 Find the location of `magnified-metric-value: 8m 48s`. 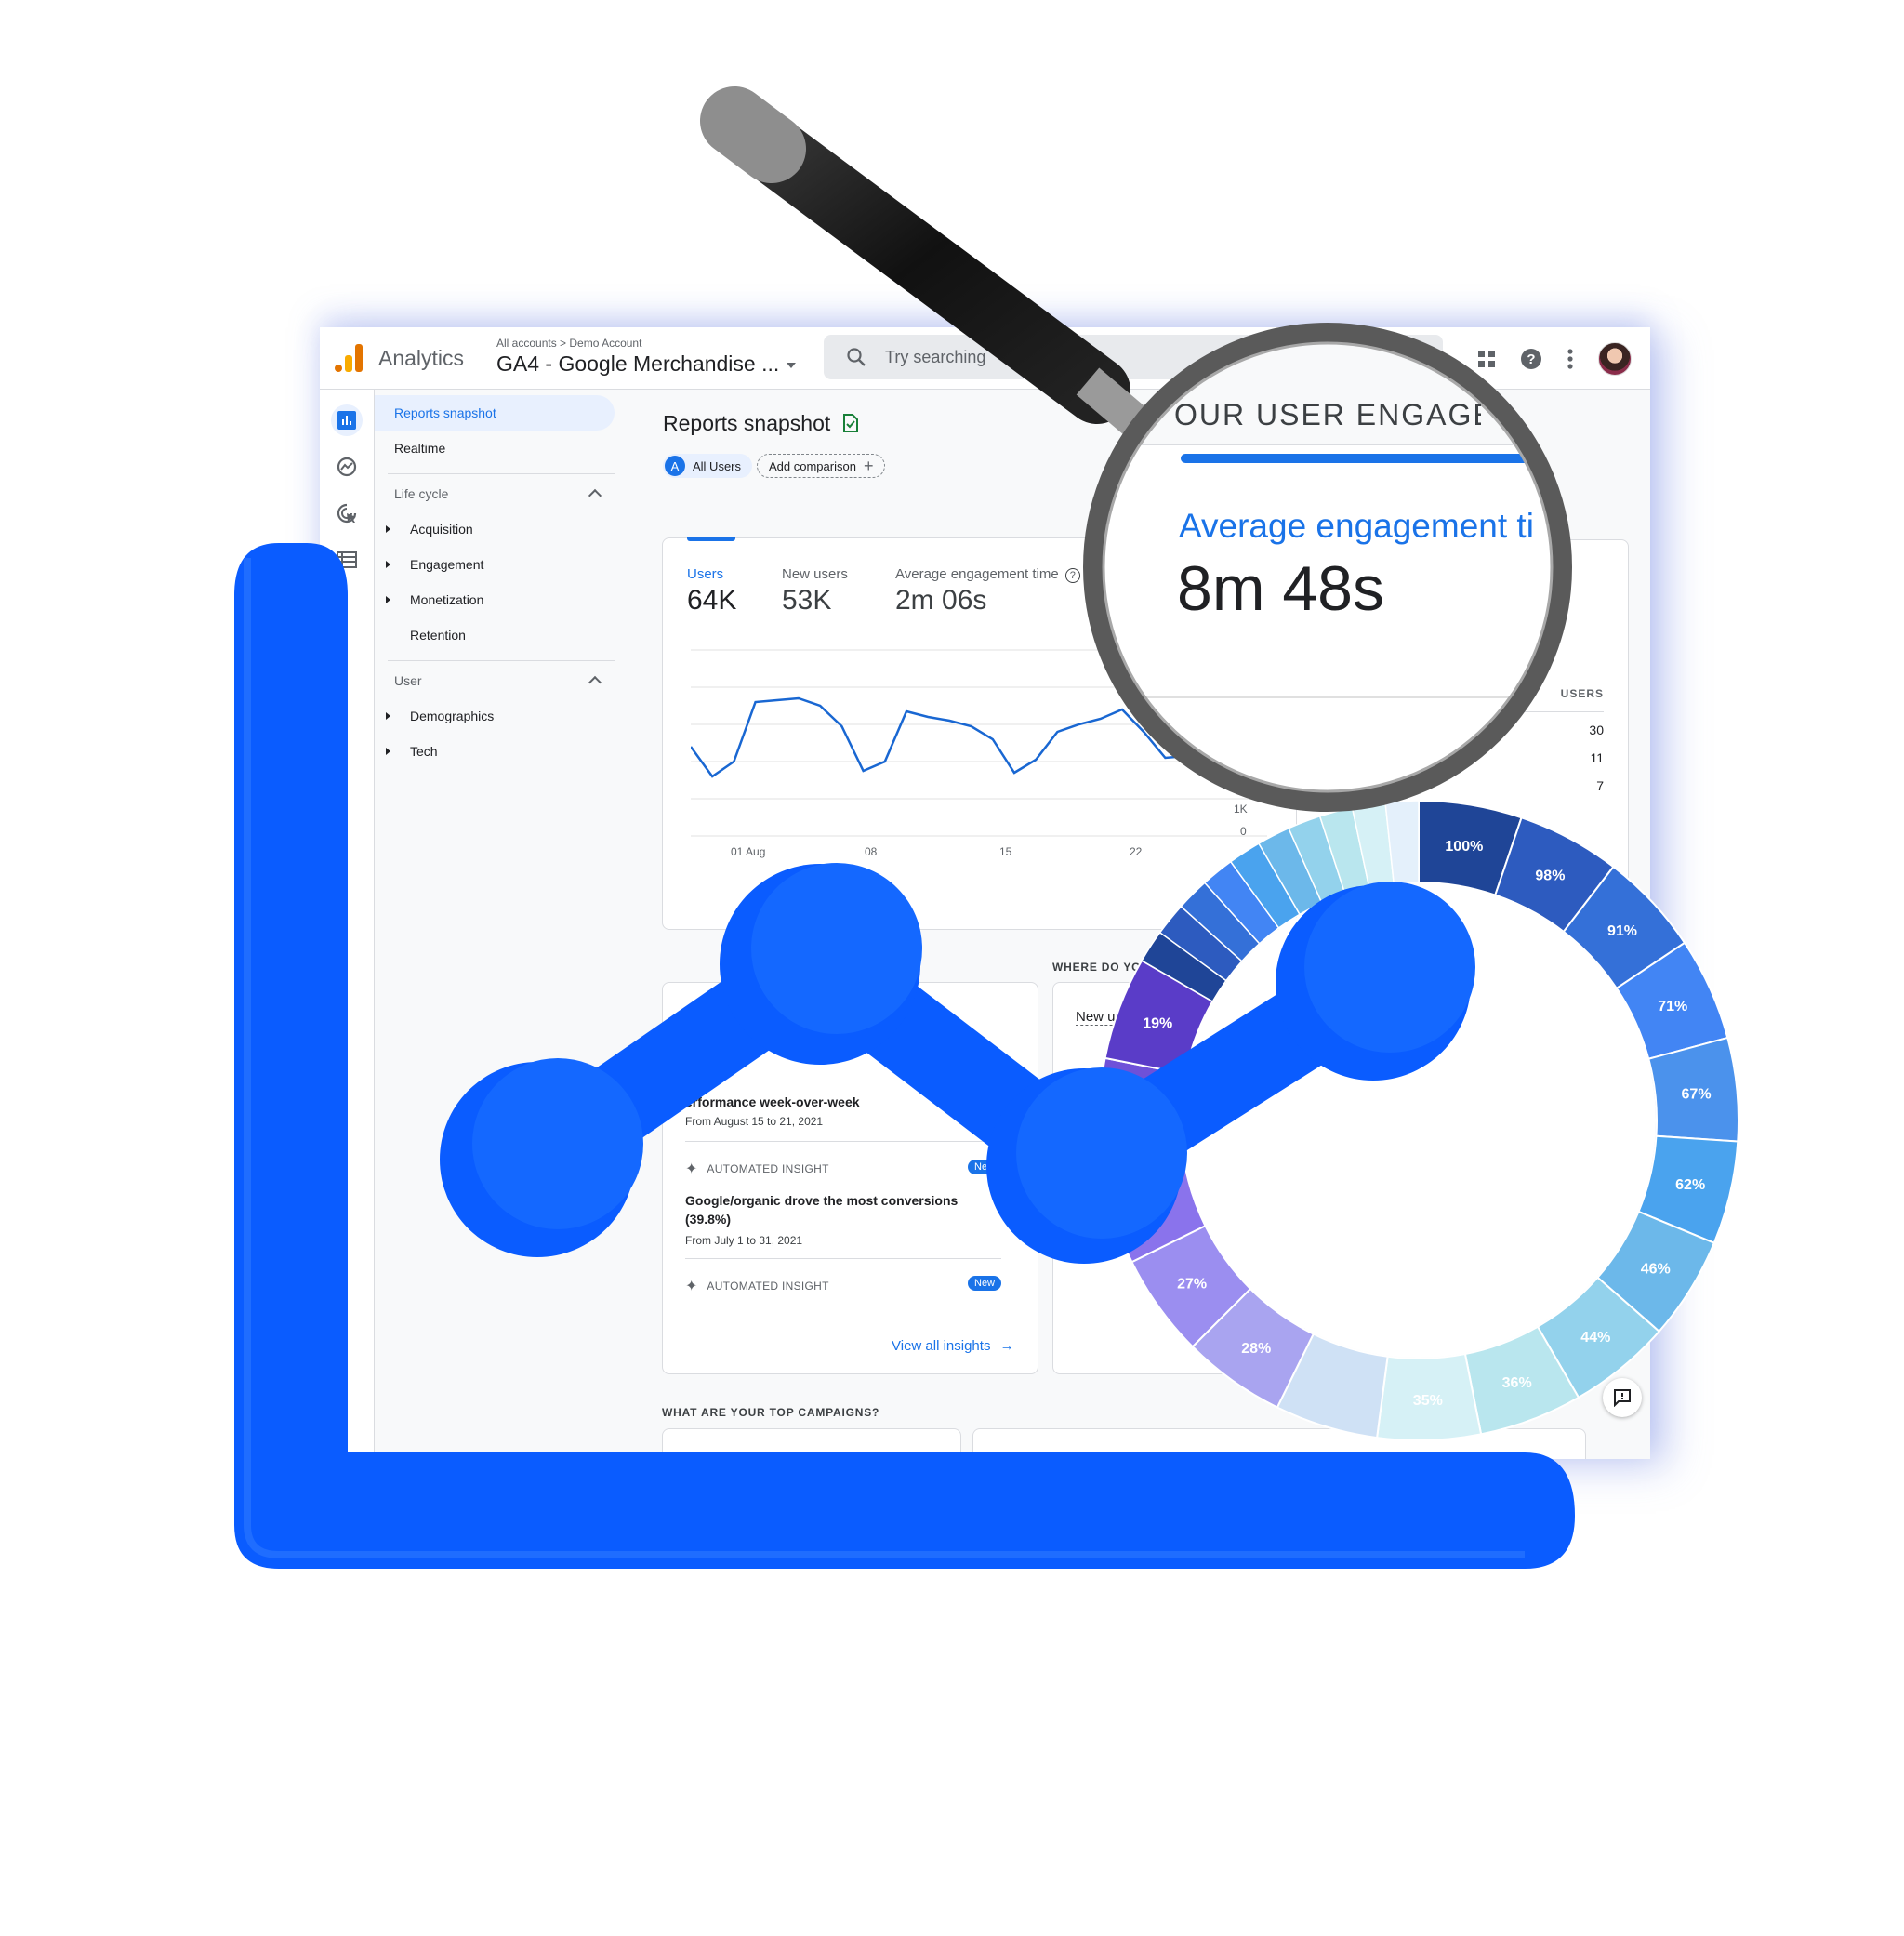

magnified-metric-value: 8m 48s is located at coordinates (1280, 588).